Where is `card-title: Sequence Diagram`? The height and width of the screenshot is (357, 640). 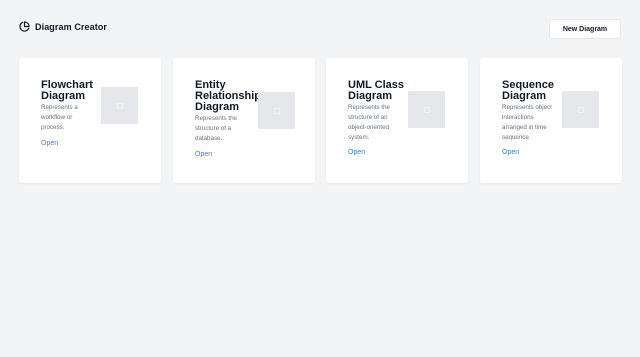 card-title: Sequence Diagram is located at coordinates (528, 90).